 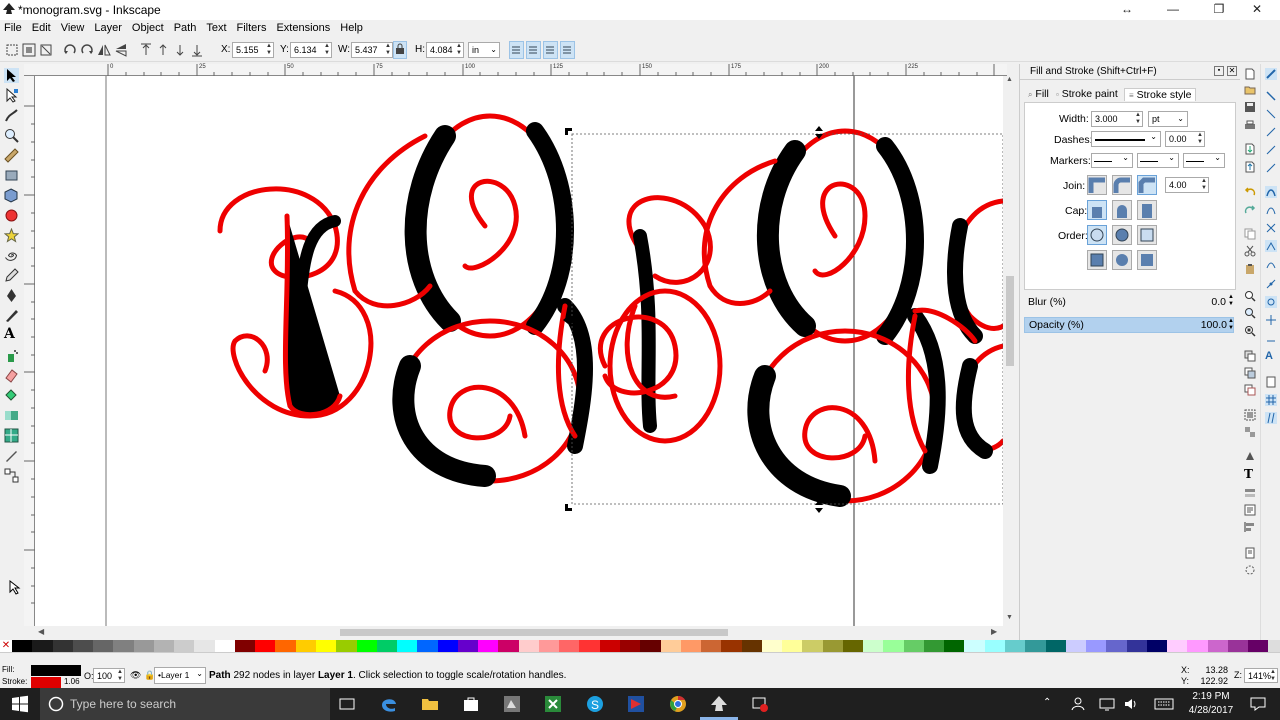 What do you see at coordinates (11, 395) in the screenshot?
I see `paint-bucket-tool-icon` at bounding box center [11, 395].